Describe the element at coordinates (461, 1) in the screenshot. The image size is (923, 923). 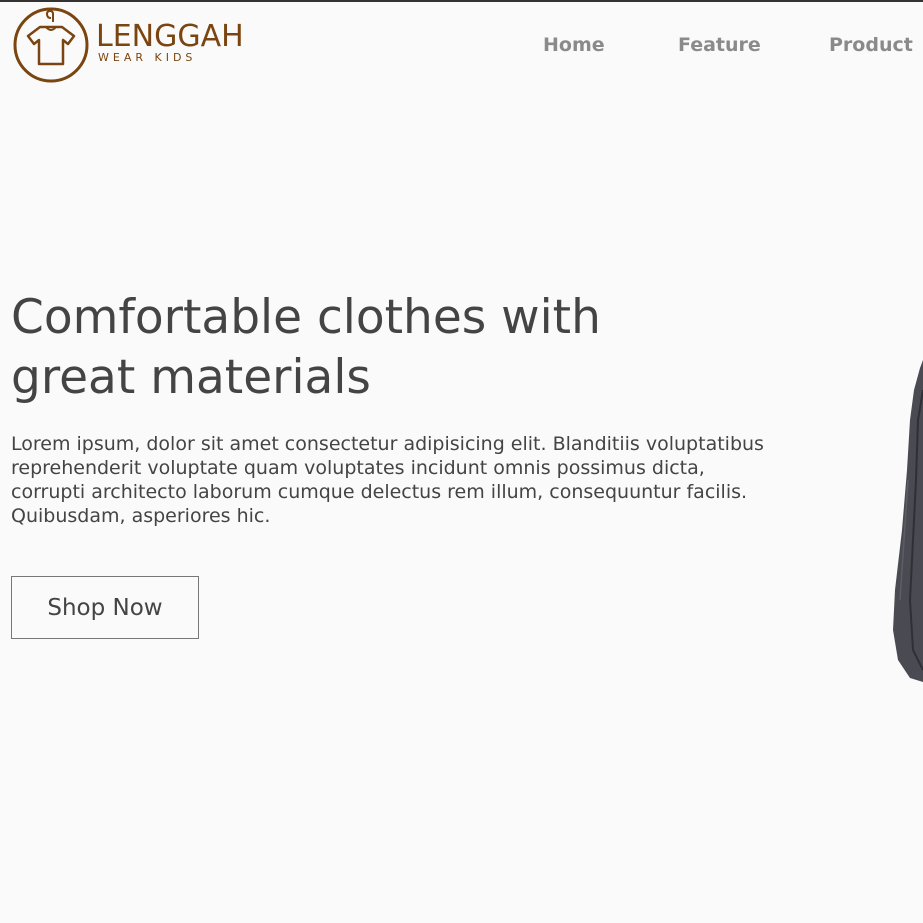
I see `top-border` at that location.